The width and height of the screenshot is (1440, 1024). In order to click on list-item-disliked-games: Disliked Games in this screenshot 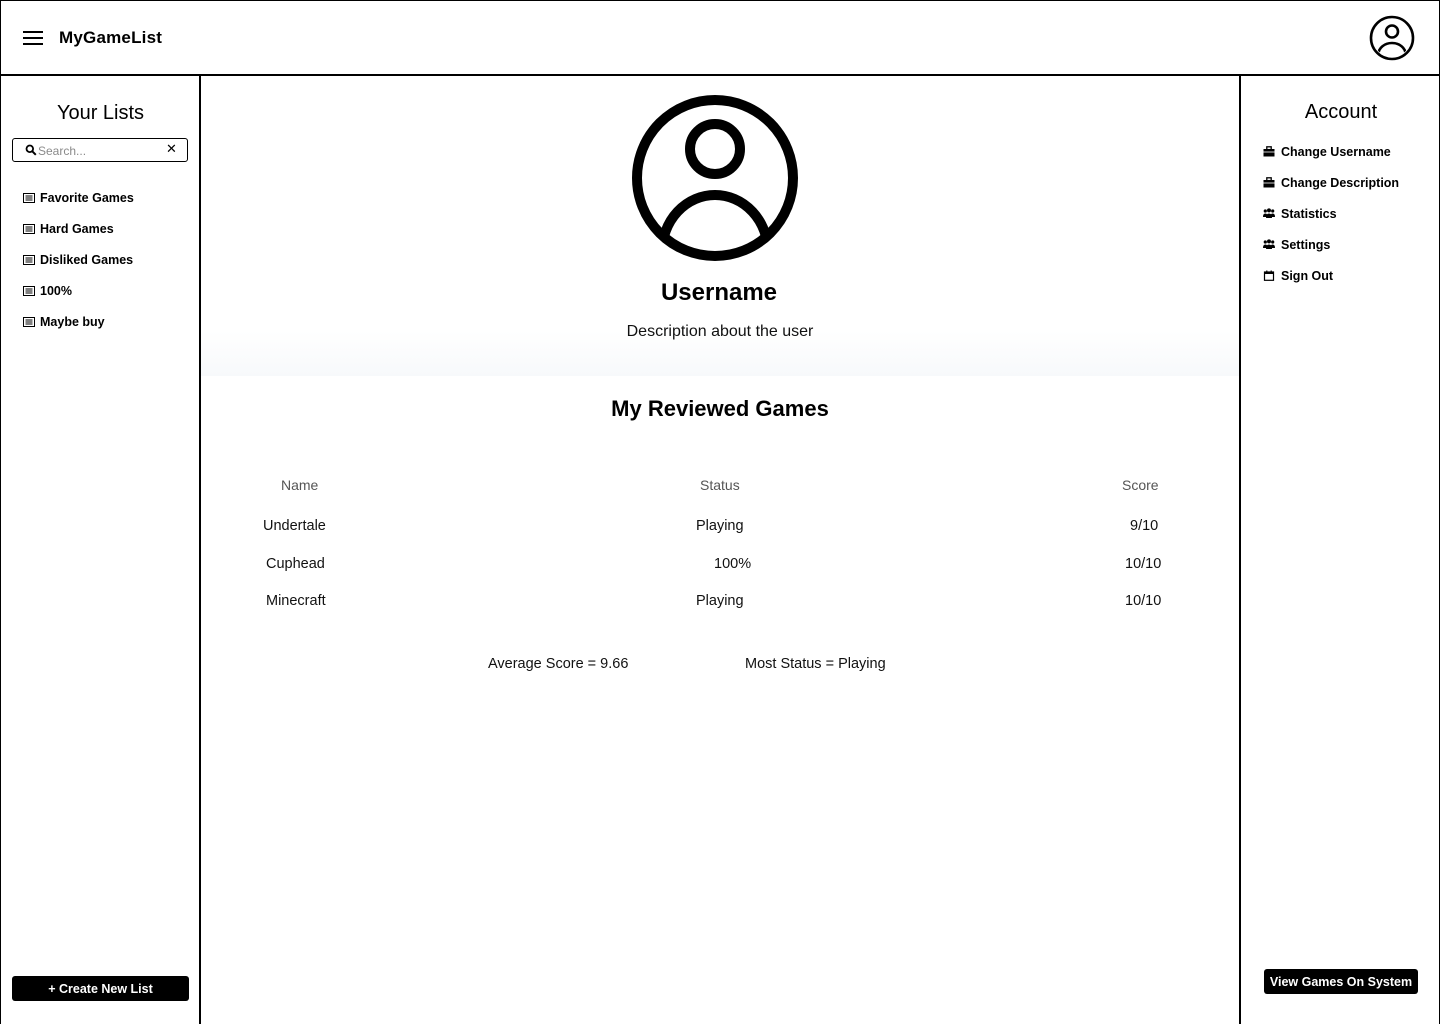, I will do `click(78, 259)`.